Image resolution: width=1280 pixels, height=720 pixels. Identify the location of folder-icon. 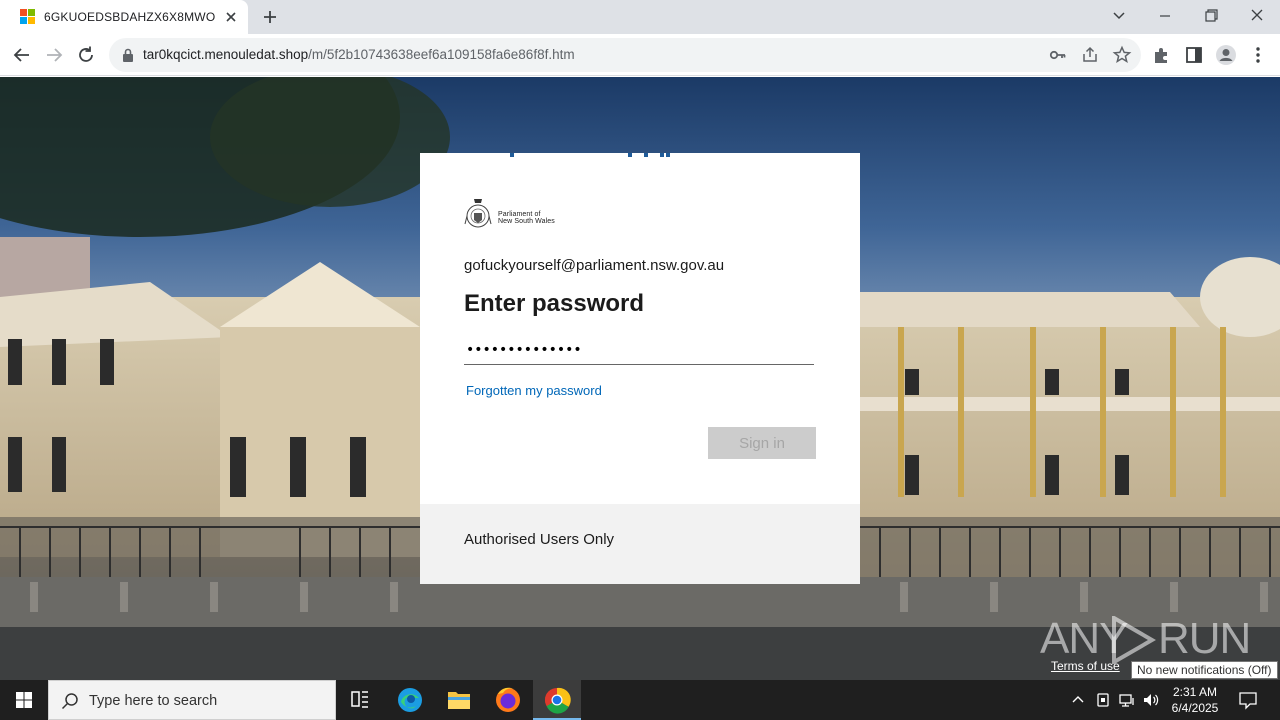
(459, 700).